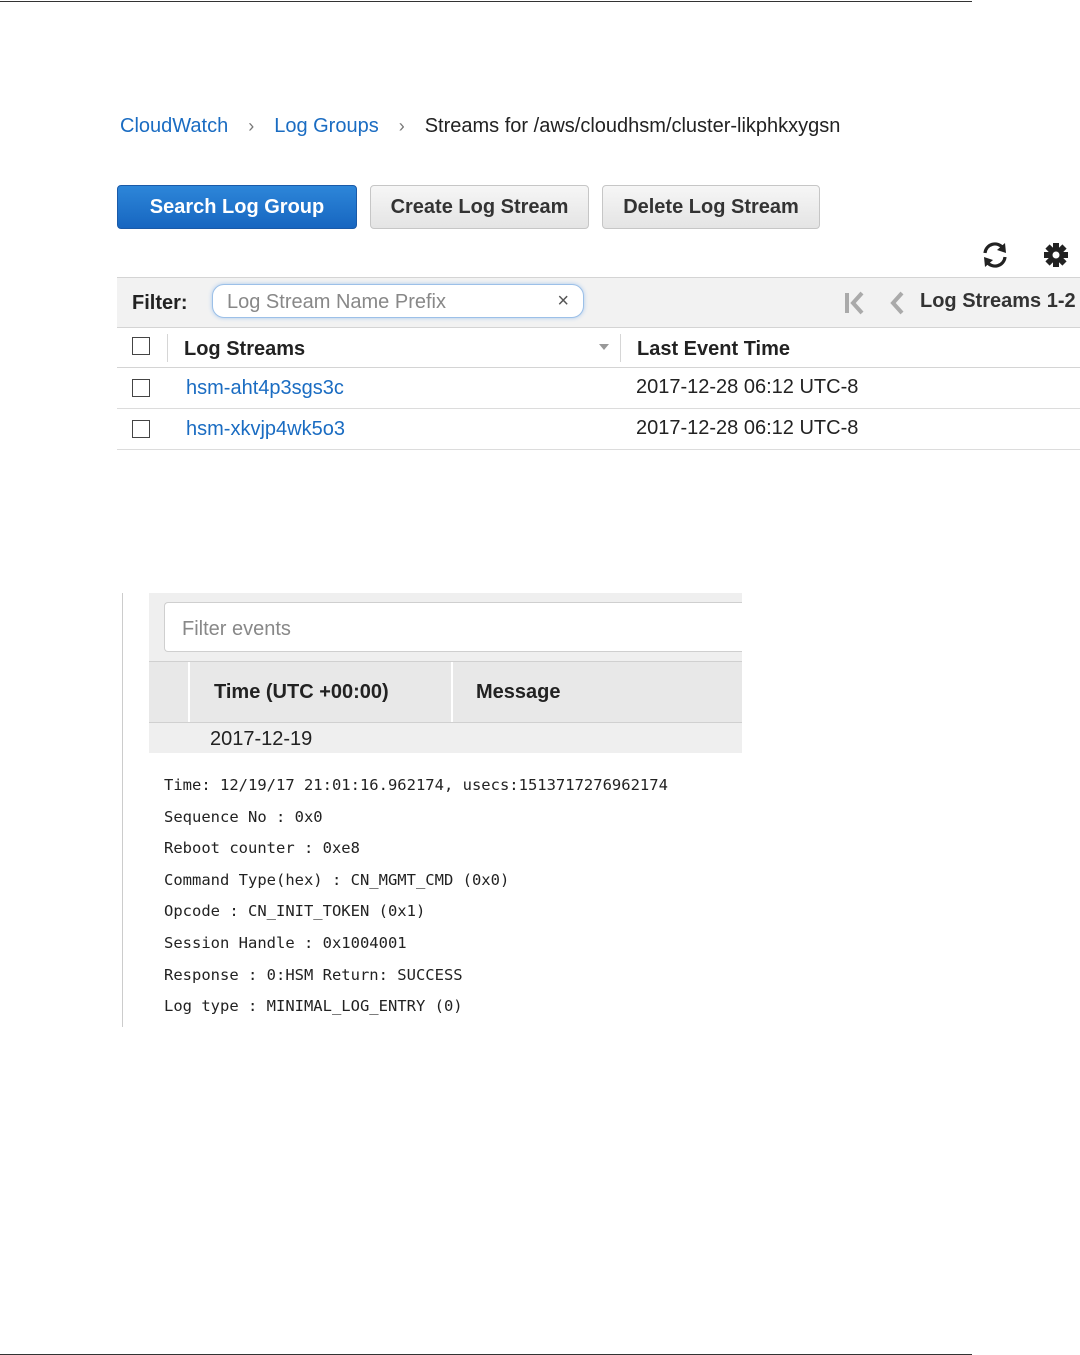 Image resolution: width=1080 pixels, height=1355 pixels. What do you see at coordinates (387, 302) in the screenshot?
I see `log-stream-prefix-input` at bounding box center [387, 302].